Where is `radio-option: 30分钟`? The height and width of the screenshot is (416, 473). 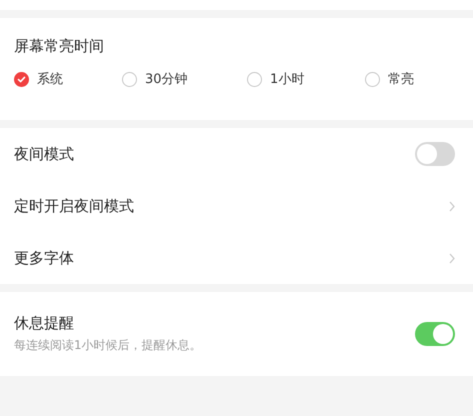 radio-option: 30分钟 is located at coordinates (184, 79).